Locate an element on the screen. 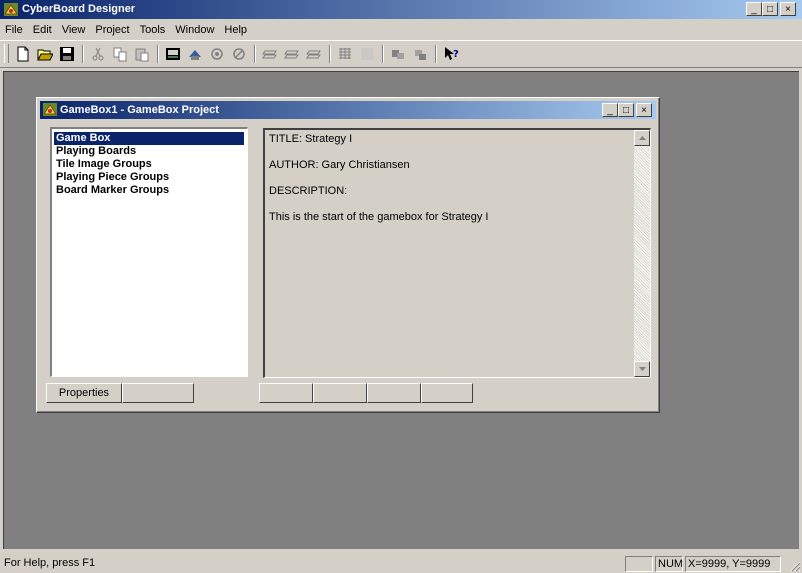 This screenshot has width=802, height=573. piece-icon is located at coordinates (217, 54).